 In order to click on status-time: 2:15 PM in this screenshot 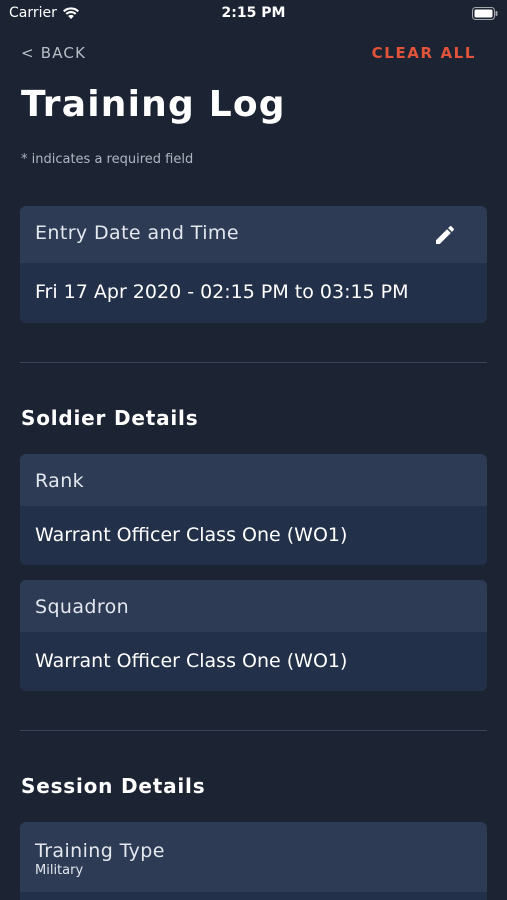, I will do `click(253, 13)`.